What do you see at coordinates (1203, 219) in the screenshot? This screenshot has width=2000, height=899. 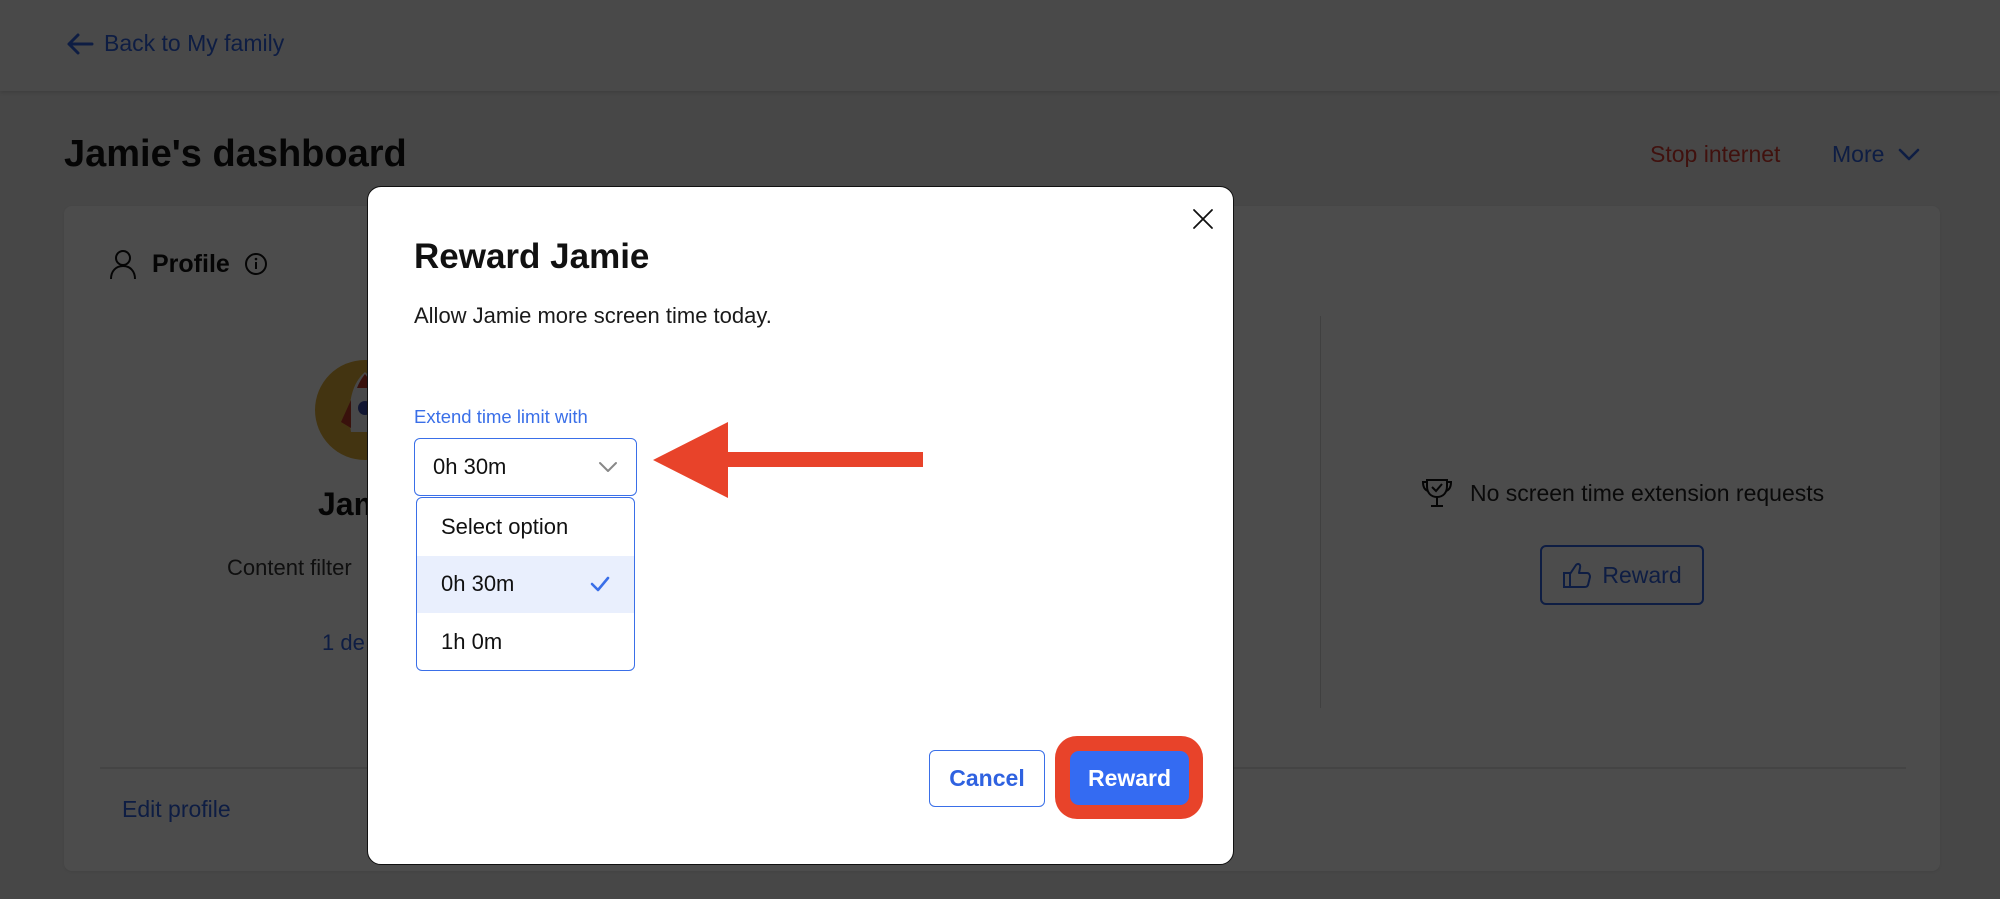 I see `close-icon` at bounding box center [1203, 219].